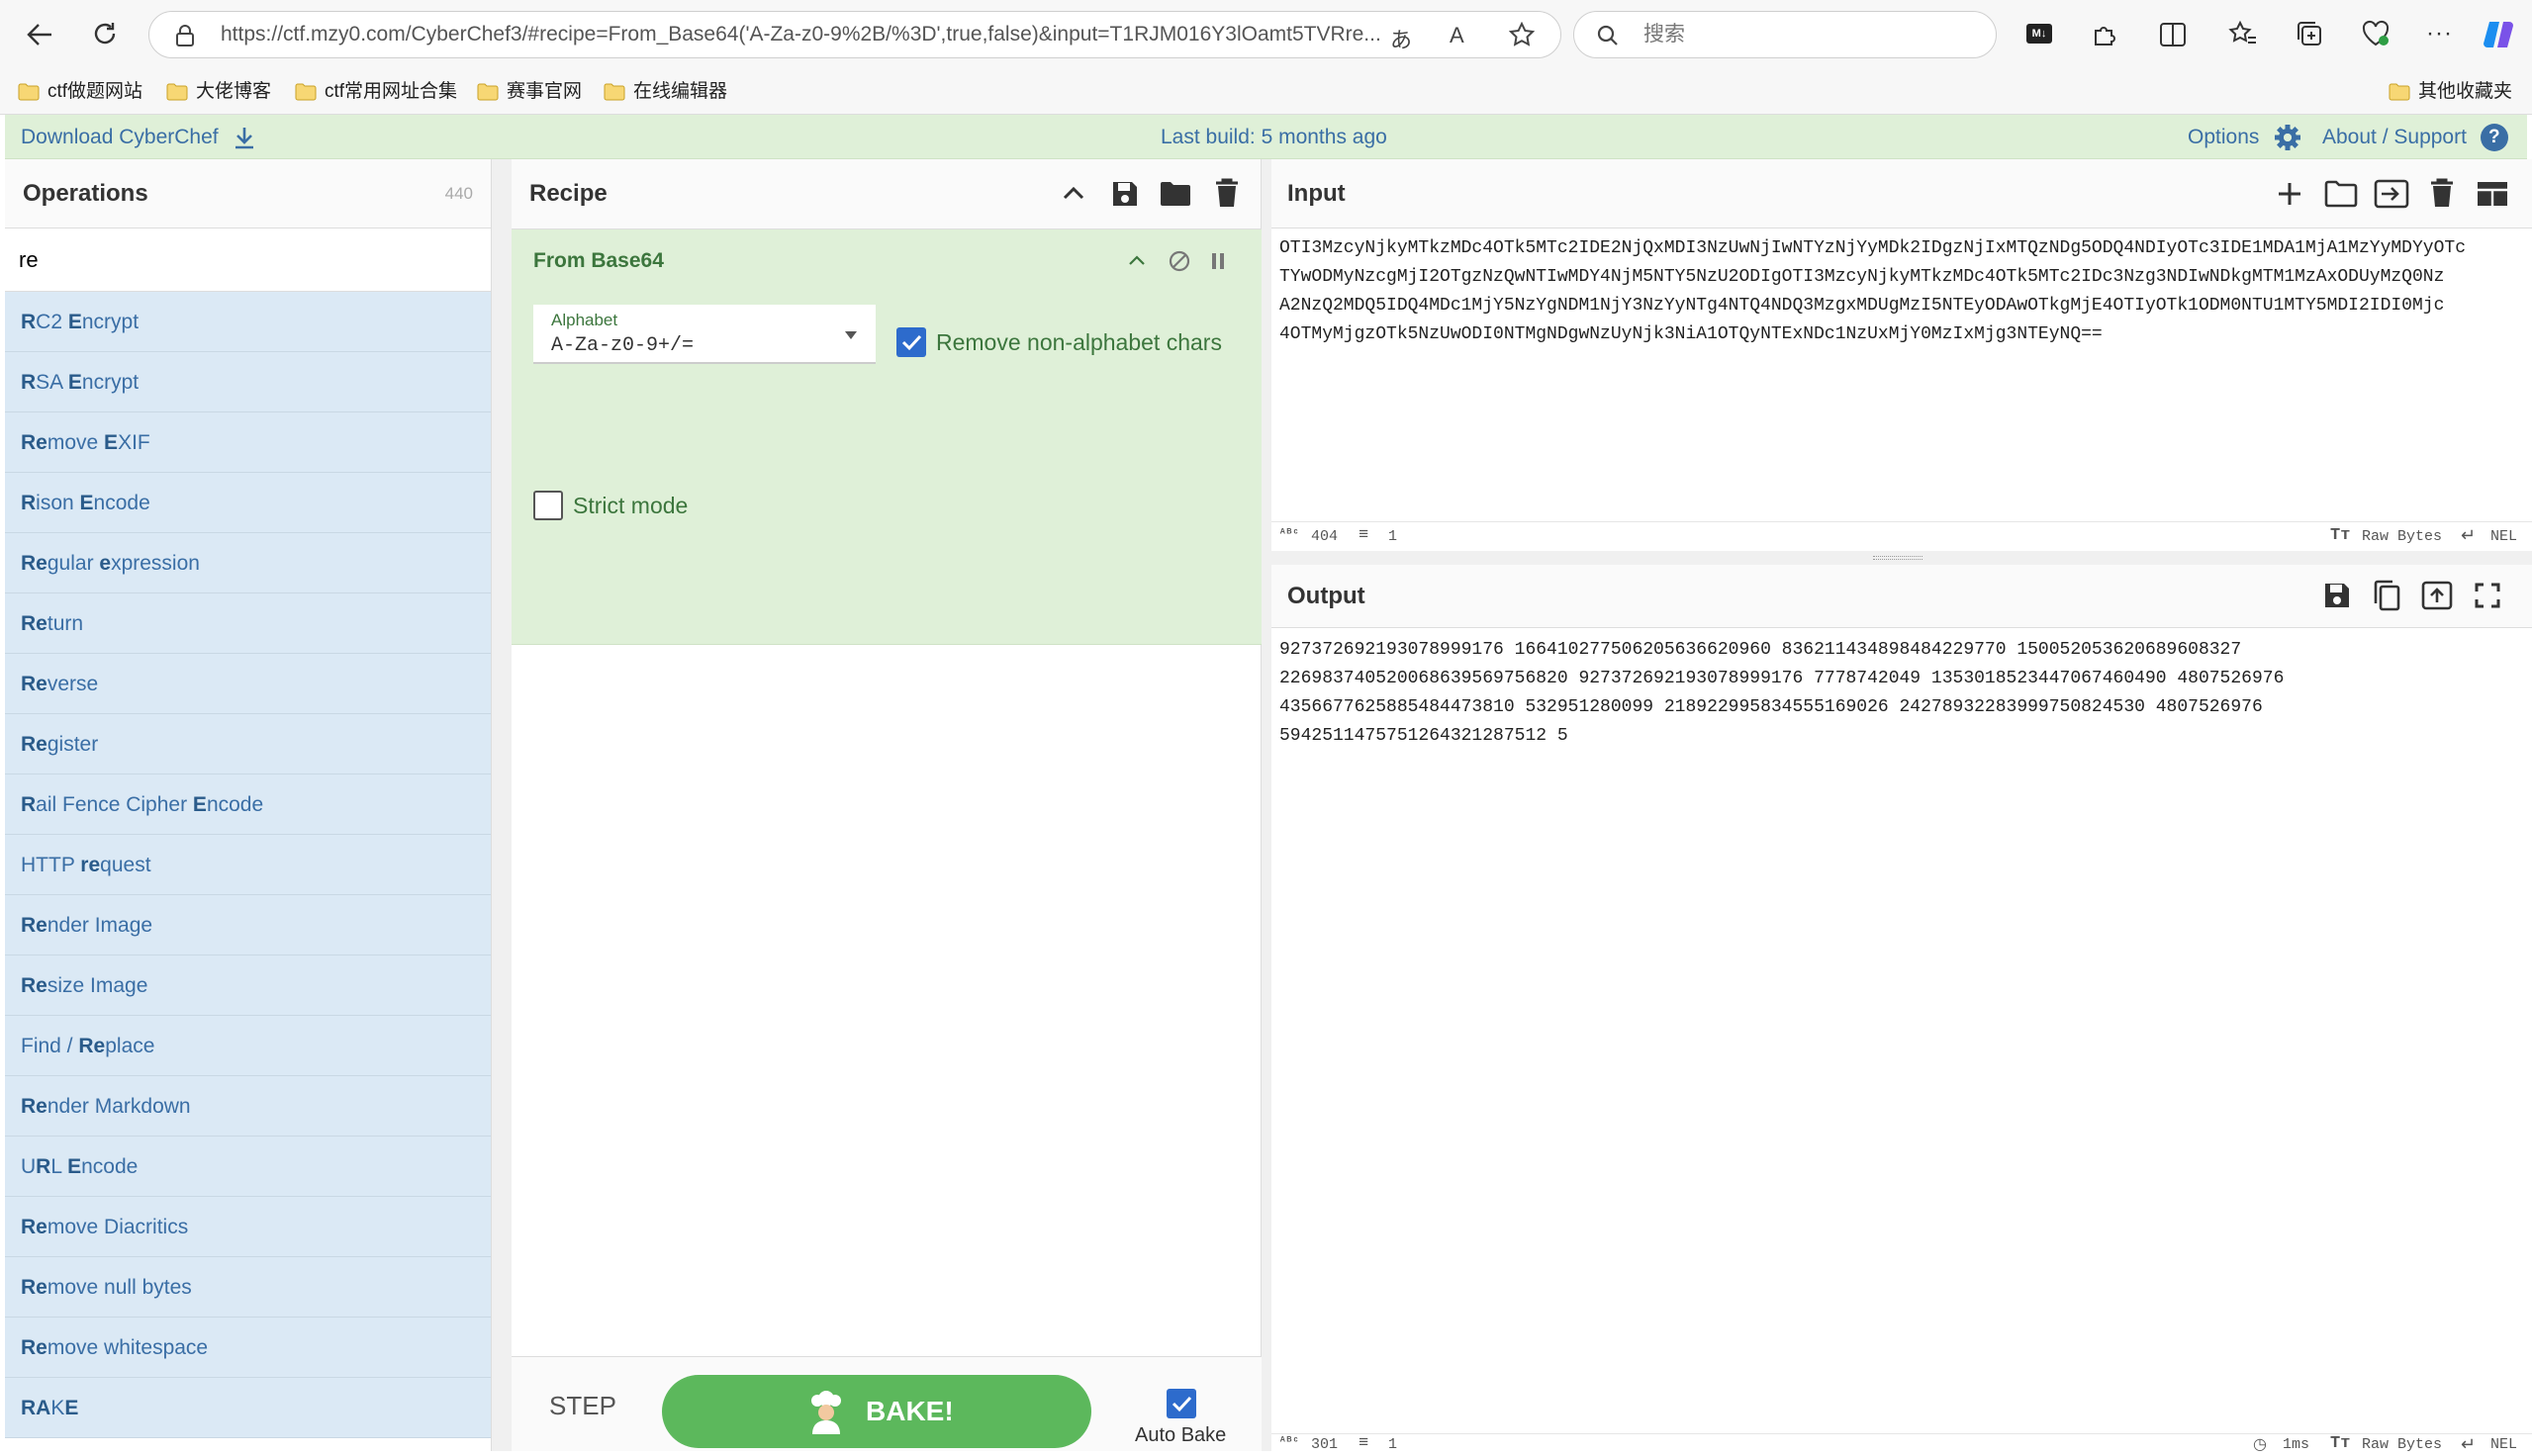 The width and height of the screenshot is (2532, 1456). Describe the element at coordinates (1785, 34) in the screenshot. I see `browser-search-box: 搜索` at that location.